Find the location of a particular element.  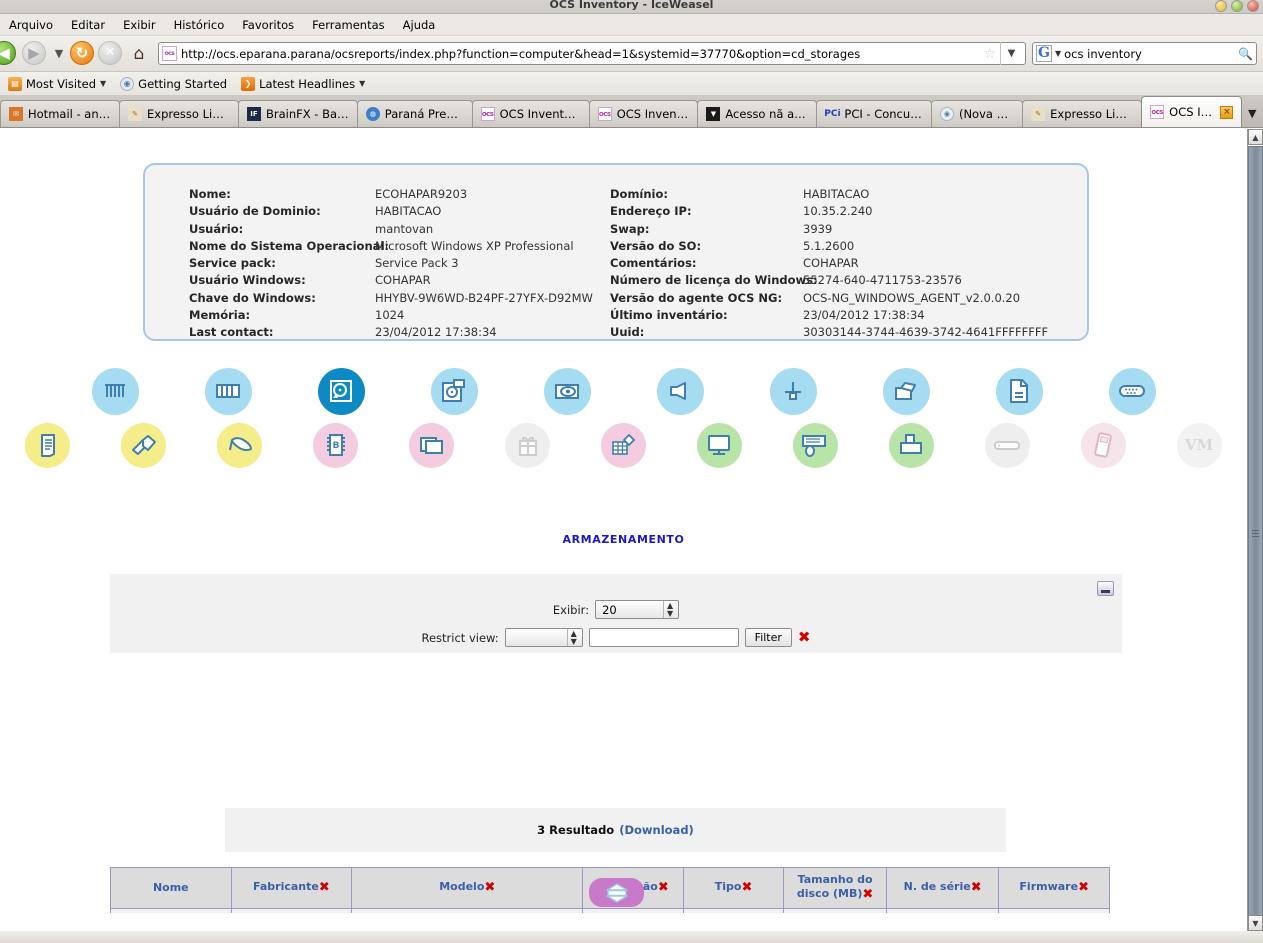

home-button: ⌂ is located at coordinates (139, 54).